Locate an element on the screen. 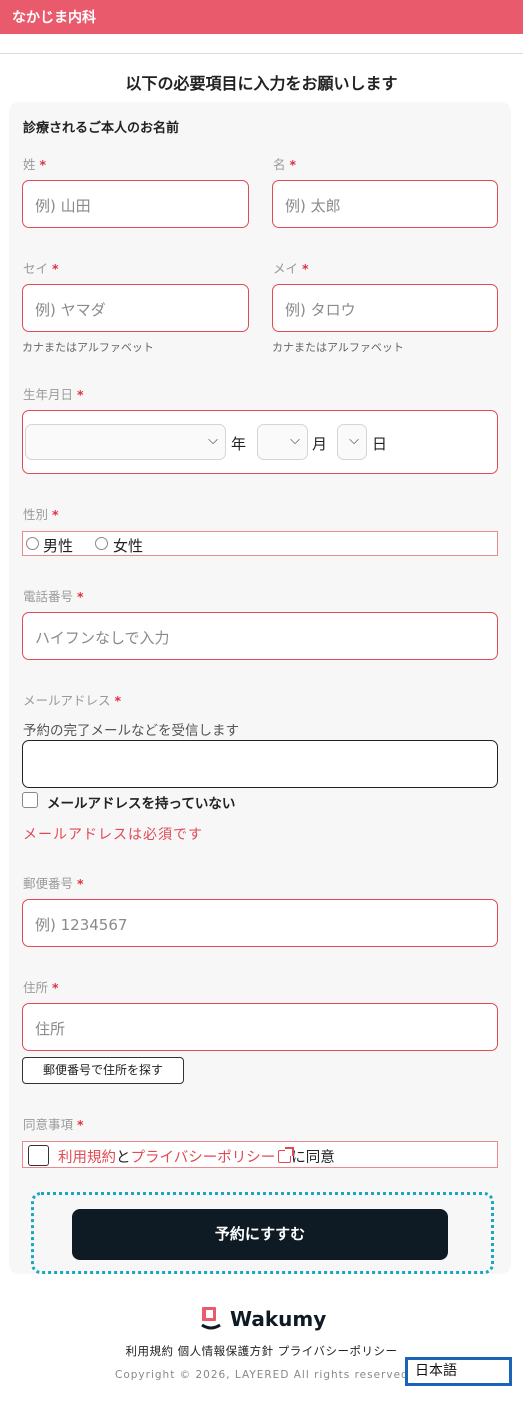 The height and width of the screenshot is (1411, 523). address-input: 住所 is located at coordinates (260, 1027).